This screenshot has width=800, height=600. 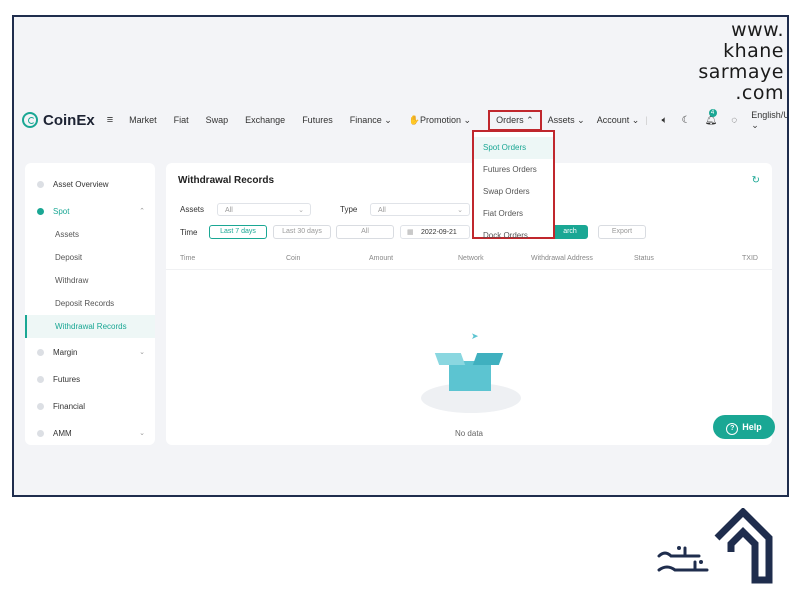 I want to click on sidebar-sub-withdraw: Withdraw, so click(x=90, y=280).